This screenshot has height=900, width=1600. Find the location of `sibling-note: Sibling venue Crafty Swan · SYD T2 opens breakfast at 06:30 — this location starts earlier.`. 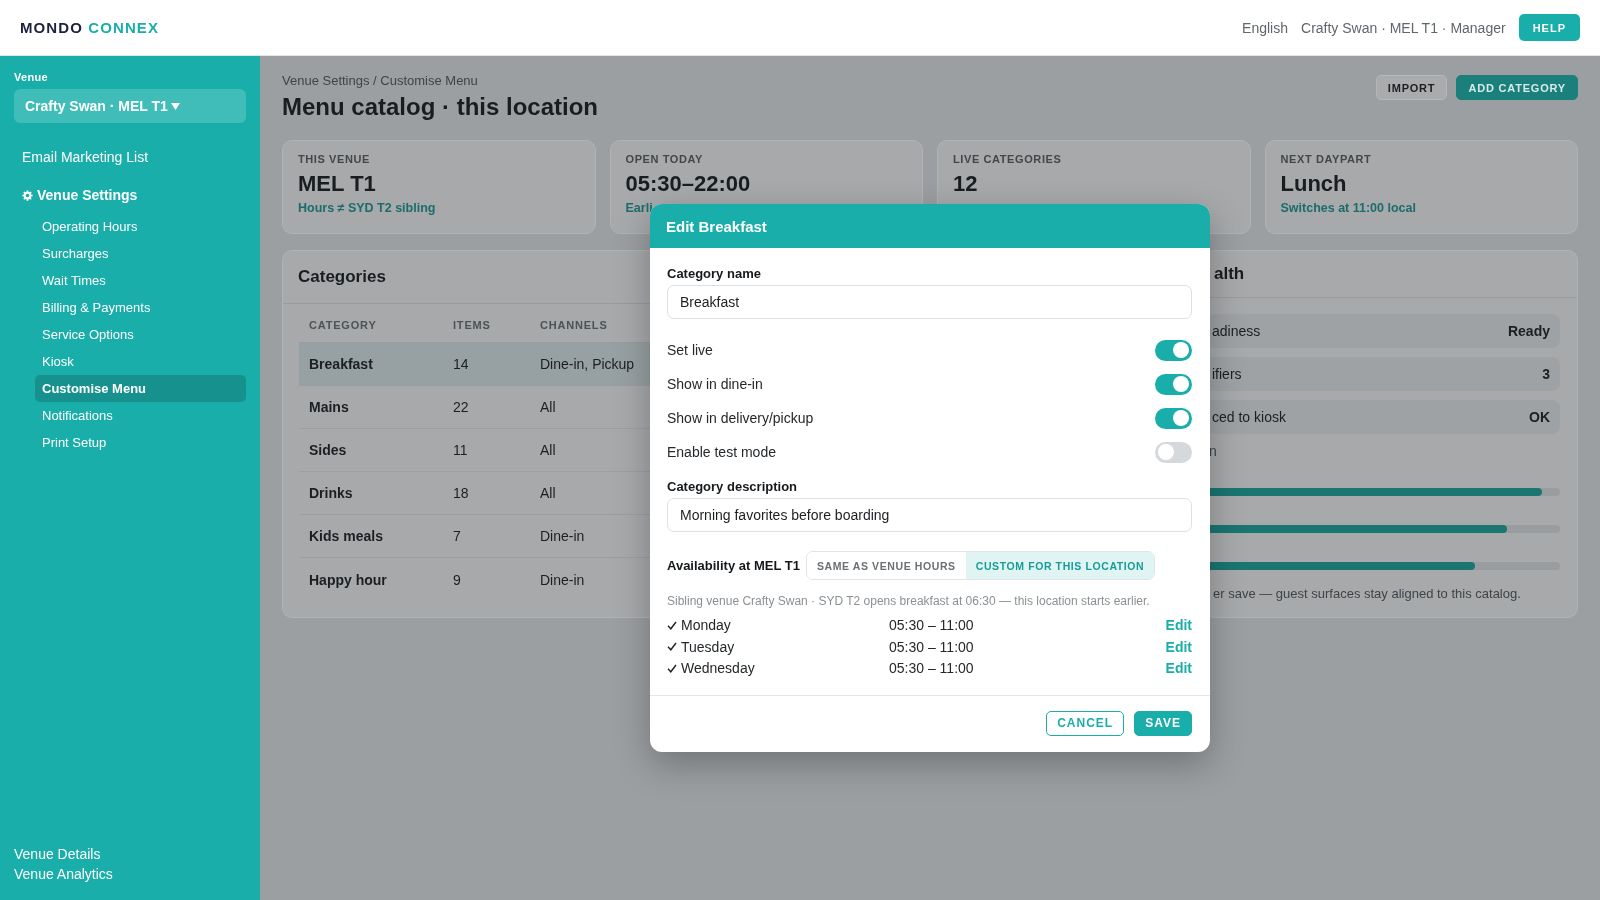

sibling-note: Sibling venue Crafty Swan · SYD T2 opens breakfast at 06:30 — this location starts earlier. is located at coordinates (908, 601).